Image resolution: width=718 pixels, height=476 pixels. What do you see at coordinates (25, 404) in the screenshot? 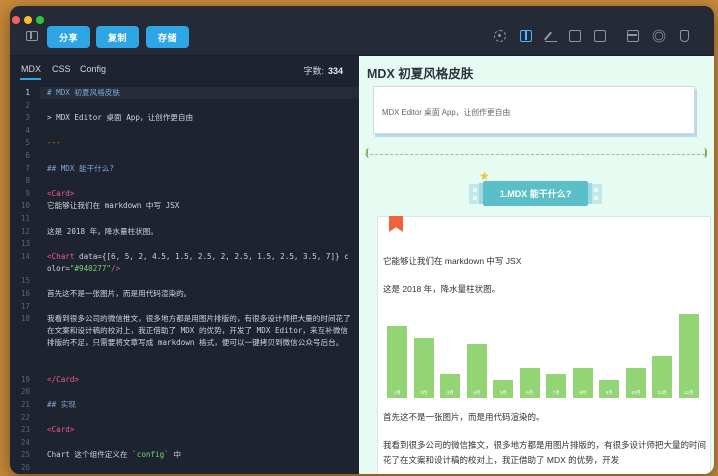
I see `line-number: 21` at bounding box center [25, 404].